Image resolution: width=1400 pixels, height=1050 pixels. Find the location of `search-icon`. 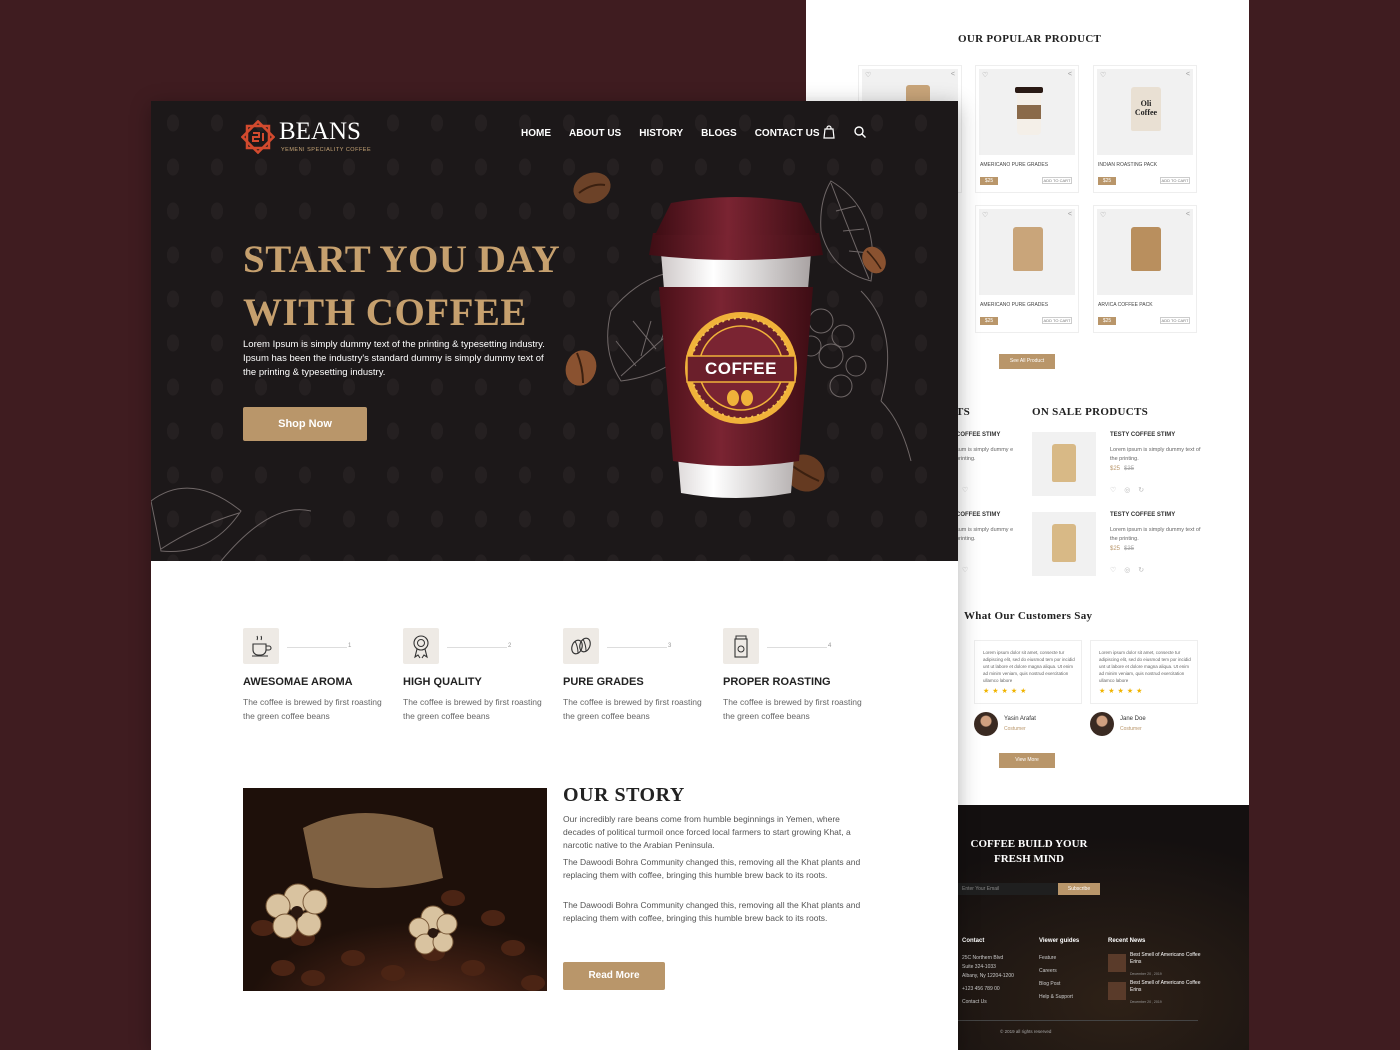

search-icon is located at coordinates (860, 132).